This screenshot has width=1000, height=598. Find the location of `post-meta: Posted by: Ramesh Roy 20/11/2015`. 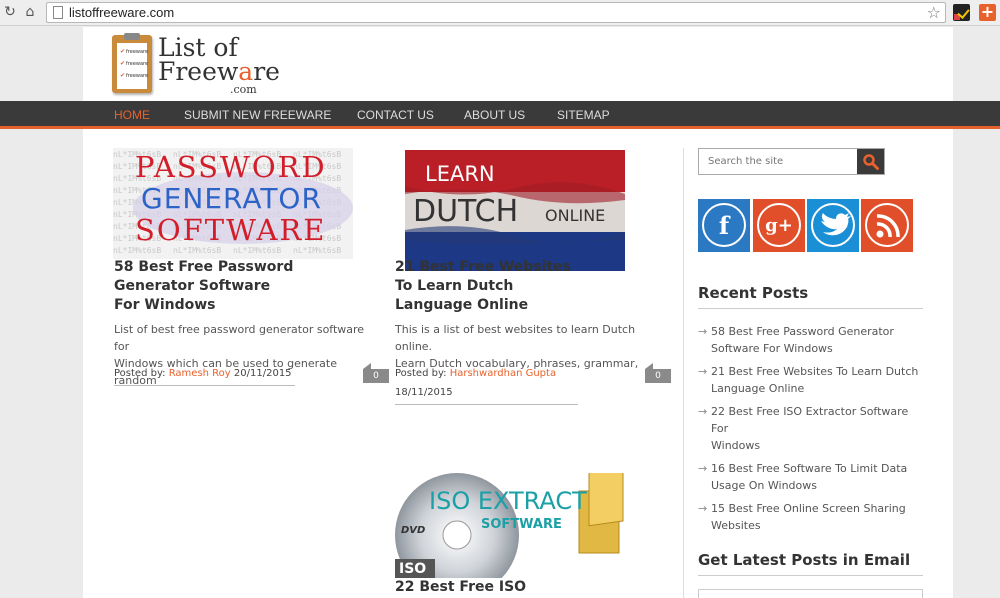

post-meta: Posted by: Ramesh Roy 20/11/2015 is located at coordinates (204, 375).